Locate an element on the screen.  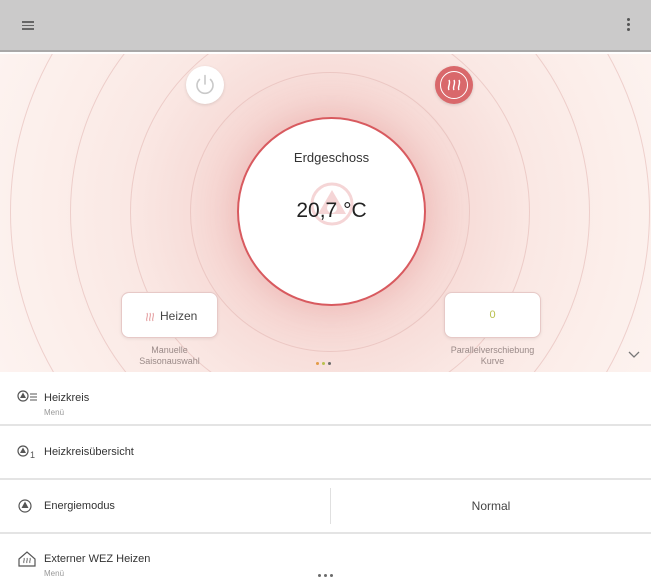
energy-mode-value: Normal is located at coordinates (491, 506).